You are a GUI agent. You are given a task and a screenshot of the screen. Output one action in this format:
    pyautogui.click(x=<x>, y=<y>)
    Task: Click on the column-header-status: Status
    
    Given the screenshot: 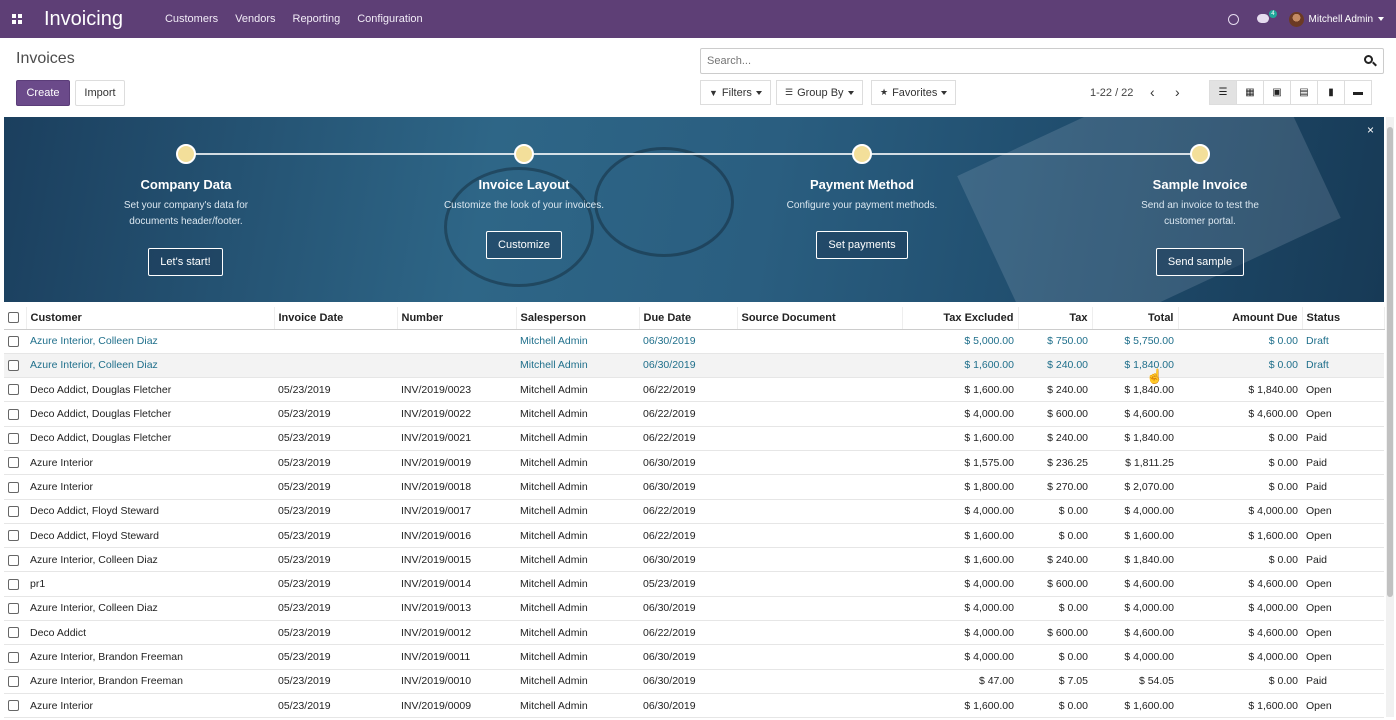 What is the action you would take?
    pyautogui.click(x=1343, y=318)
    